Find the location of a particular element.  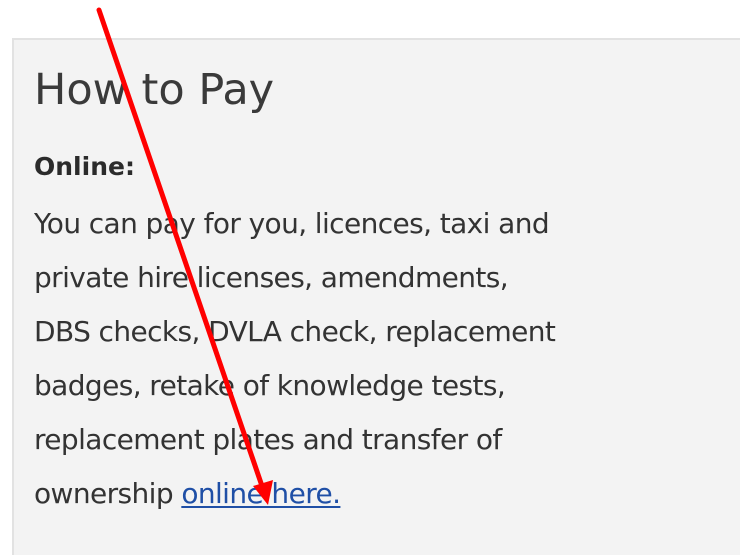

description-line: badges, retake of knowledge tests, is located at coordinates (270, 385).